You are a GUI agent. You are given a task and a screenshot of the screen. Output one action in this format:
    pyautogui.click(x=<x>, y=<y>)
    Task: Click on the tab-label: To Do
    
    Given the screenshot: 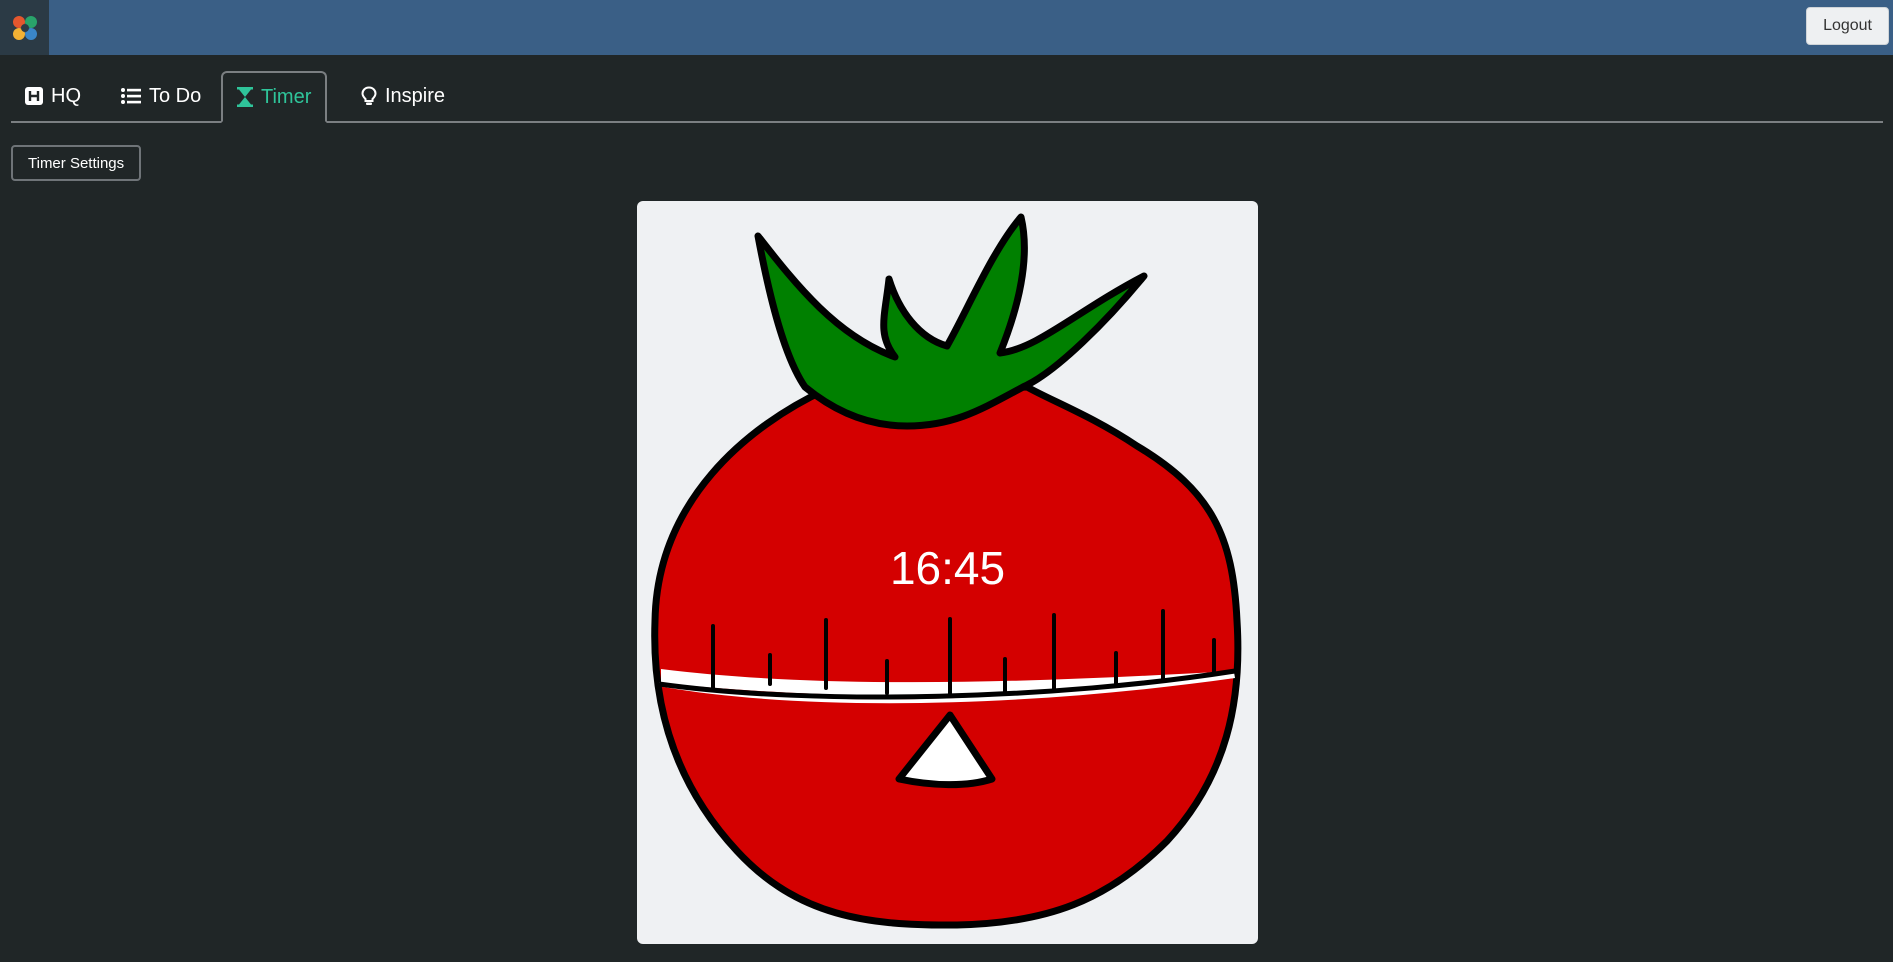 What is the action you would take?
    pyautogui.click(x=175, y=95)
    